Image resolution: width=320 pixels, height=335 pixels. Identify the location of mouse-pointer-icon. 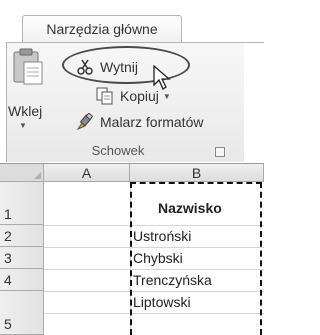
(162, 77).